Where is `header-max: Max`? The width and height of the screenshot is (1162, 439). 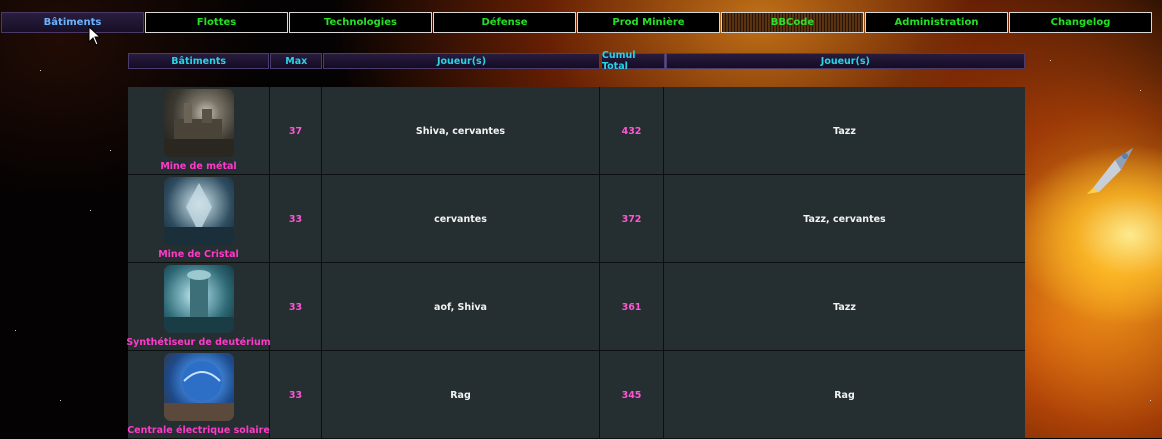 header-max: Max is located at coordinates (296, 61).